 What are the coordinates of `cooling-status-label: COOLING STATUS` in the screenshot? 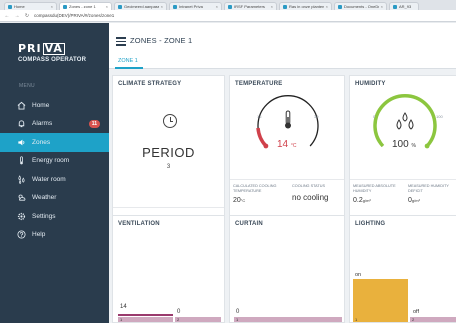 It's located at (308, 186).